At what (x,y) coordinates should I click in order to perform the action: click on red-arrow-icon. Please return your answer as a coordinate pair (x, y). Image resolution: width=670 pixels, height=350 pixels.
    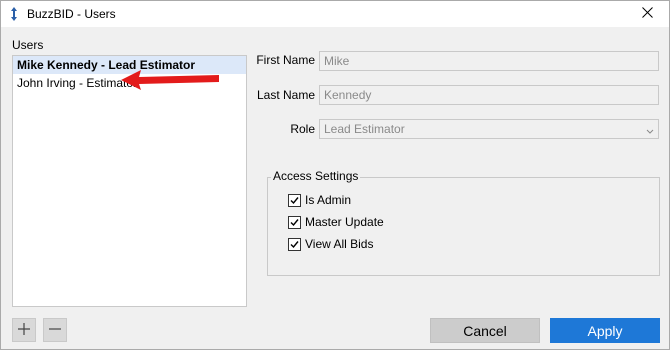
    Looking at the image, I should click on (170, 80).